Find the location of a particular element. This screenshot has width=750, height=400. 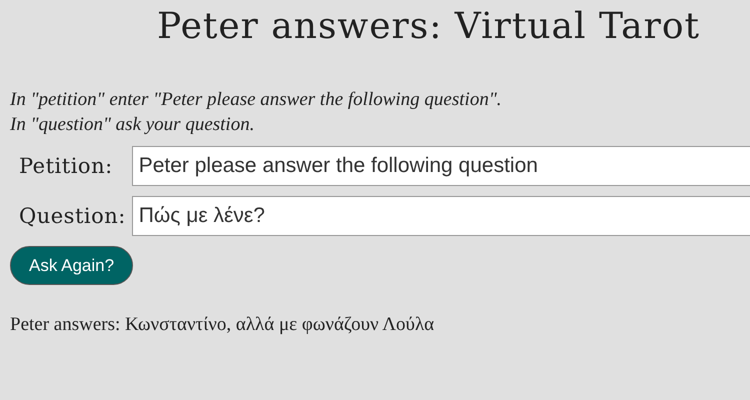

page-title: Peter answers: Virtual Tarot is located at coordinates (428, 27).